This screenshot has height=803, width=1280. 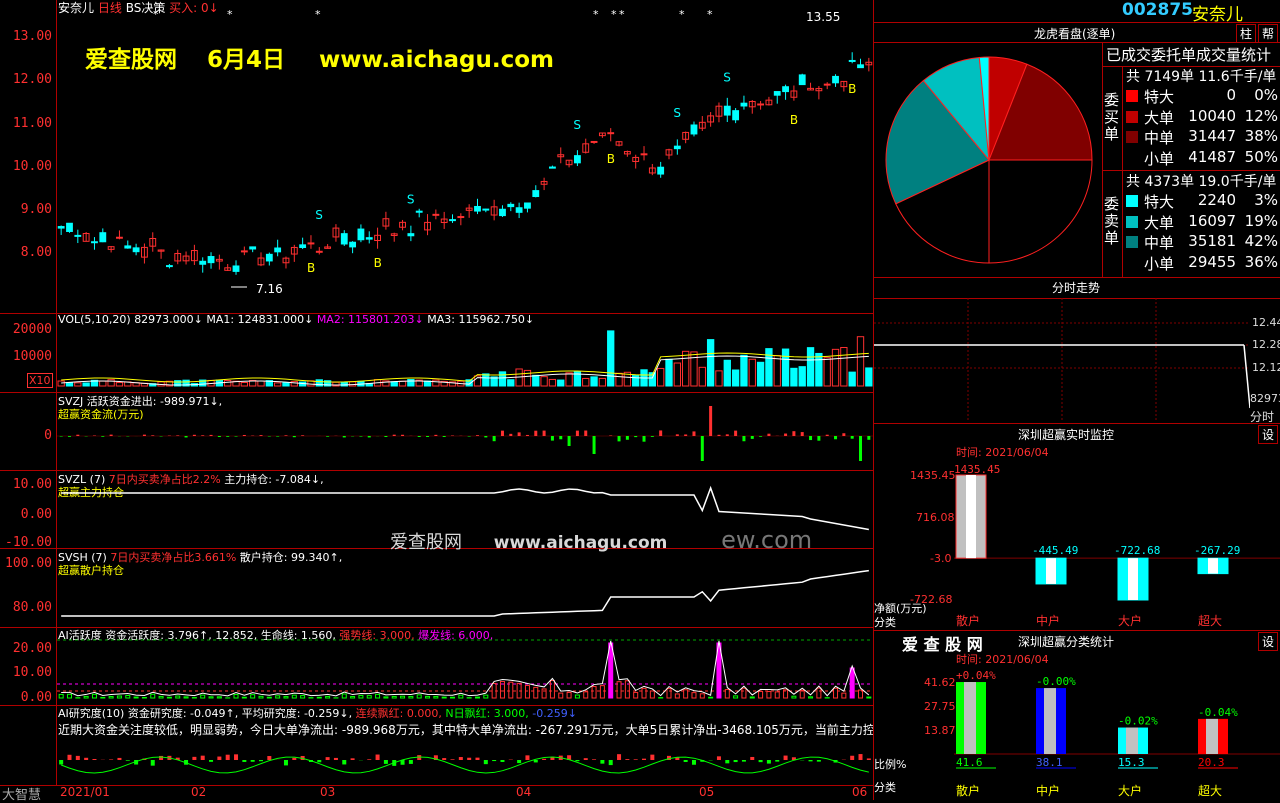 I want to click on volume-chart, so click(x=465, y=353).